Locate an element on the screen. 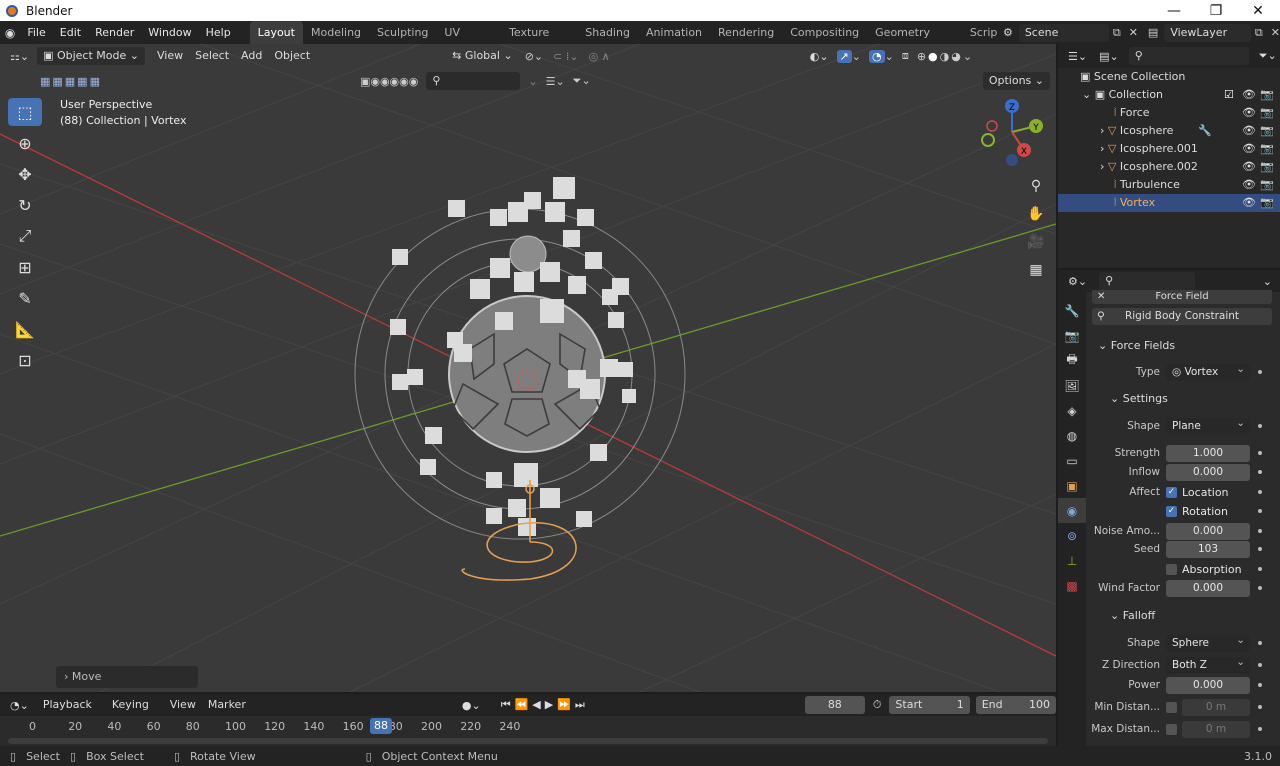 This screenshot has height=766, width=1280. tab-compositing: Compositing is located at coordinates (824, 32).